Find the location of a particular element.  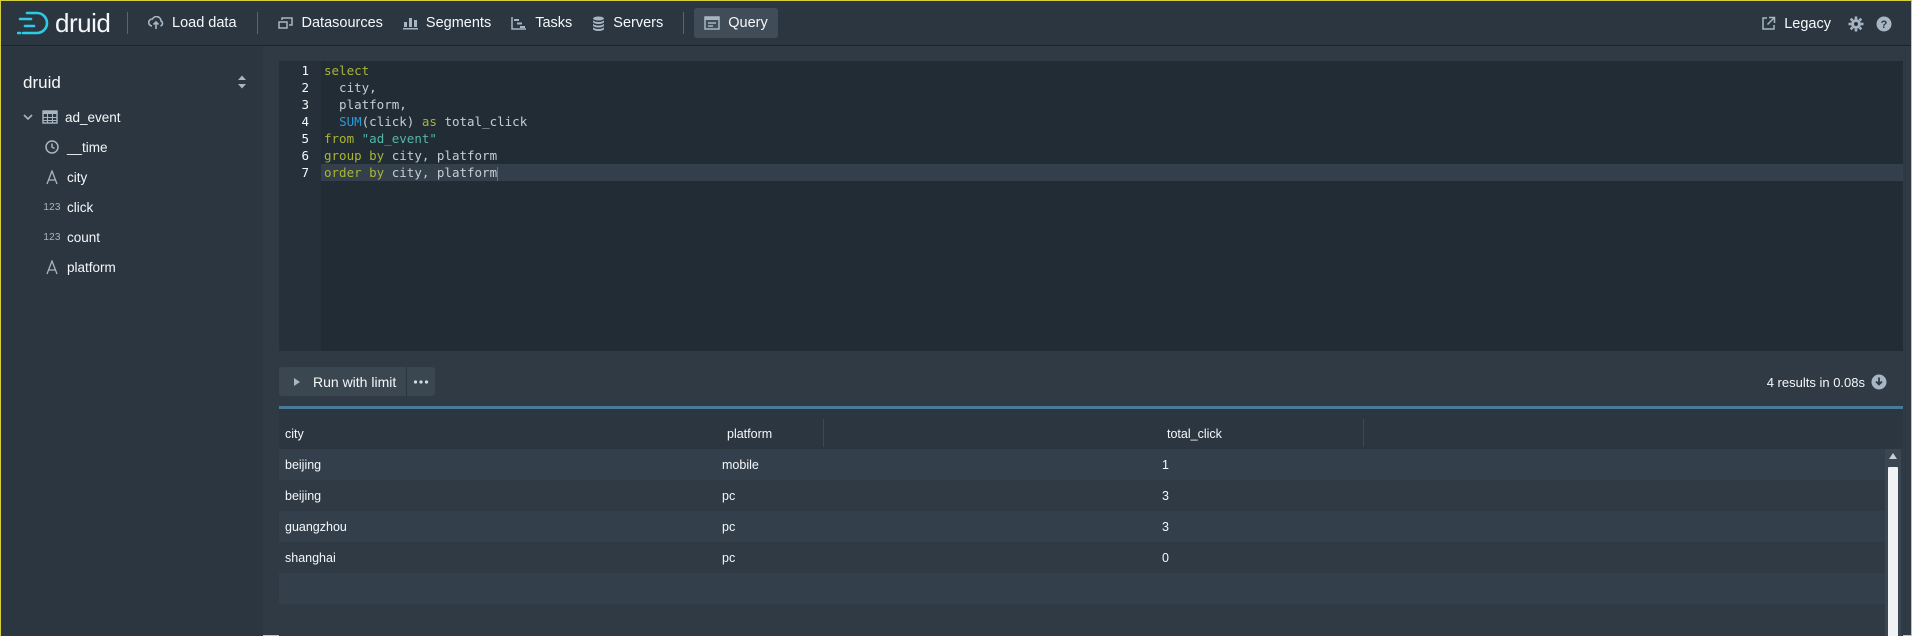

legacy-label: Legacy is located at coordinates (1807, 23).